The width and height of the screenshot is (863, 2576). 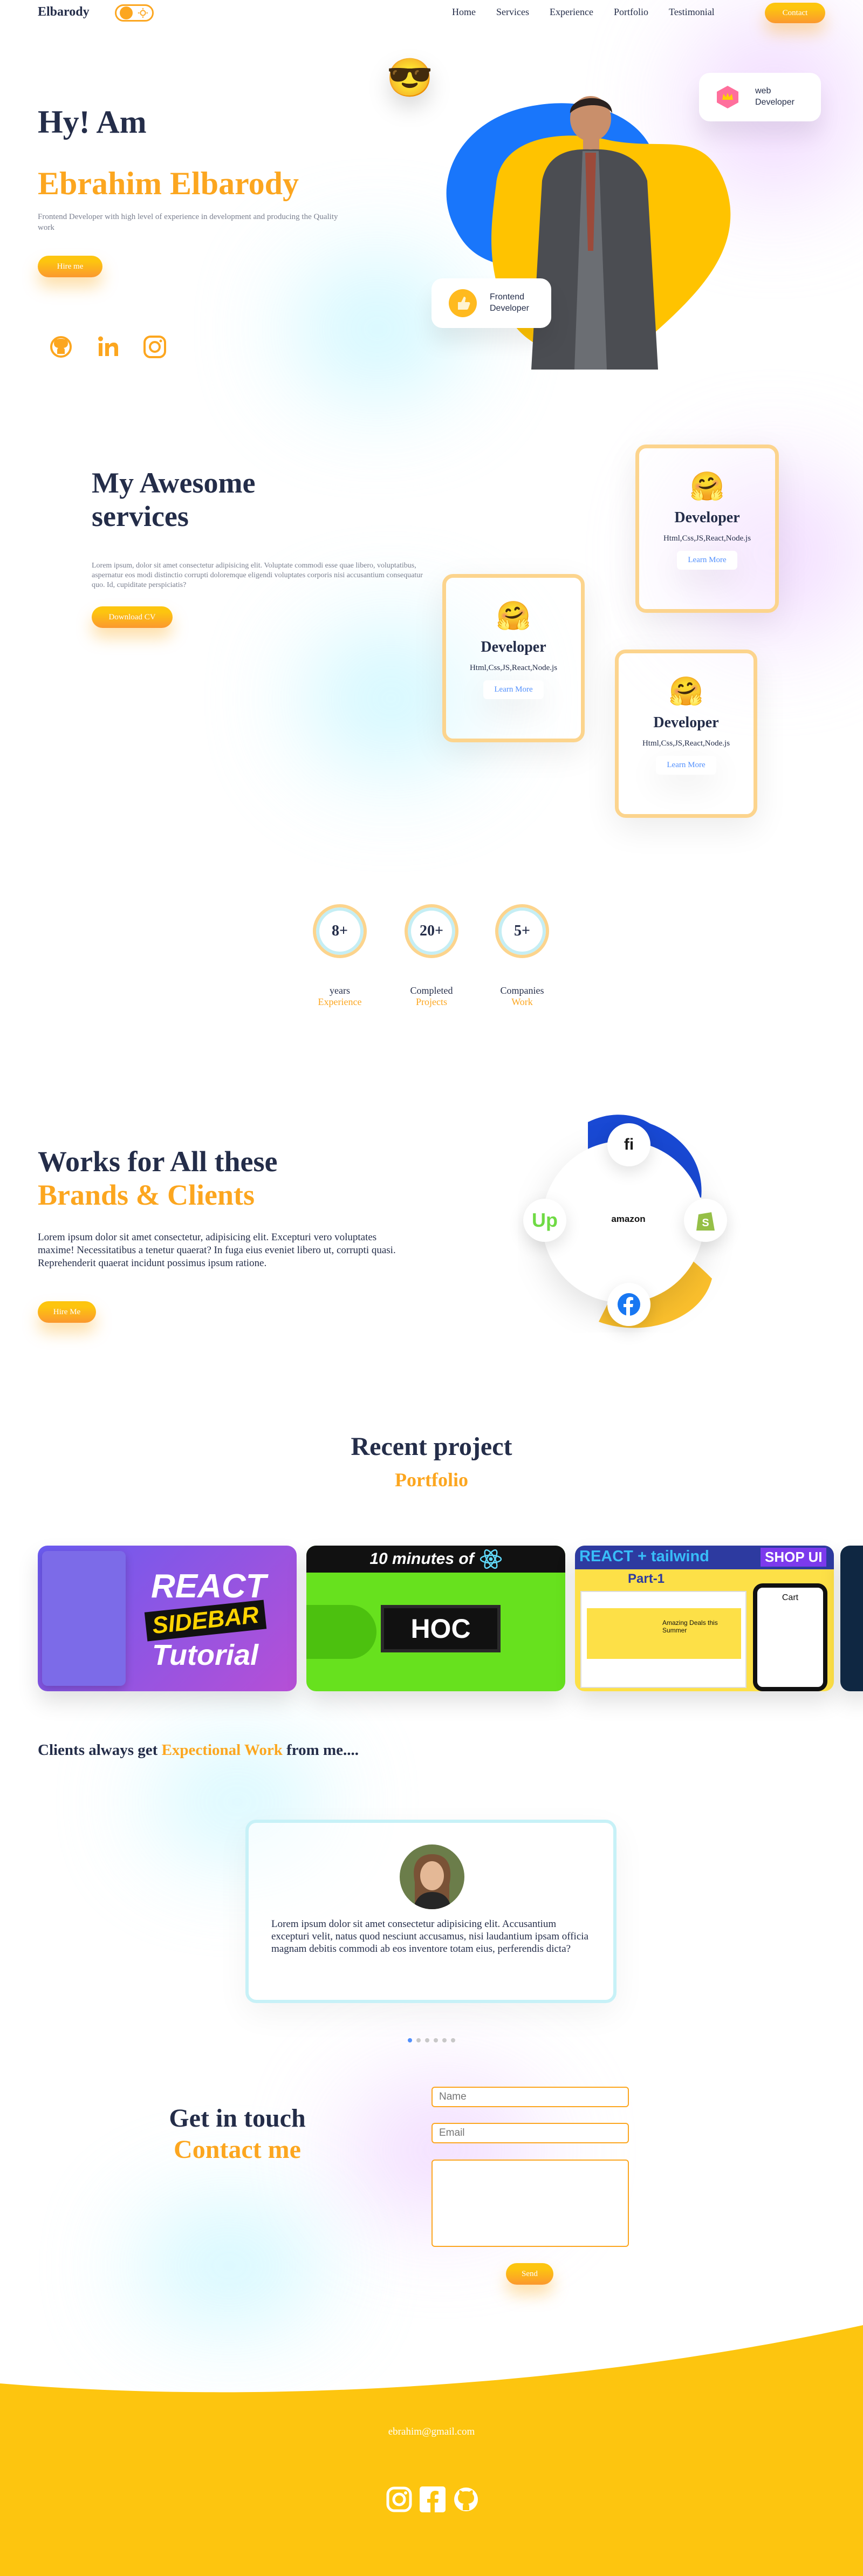 What do you see at coordinates (791, 1597) in the screenshot?
I see `thumb-shop-cart-title: Cart` at bounding box center [791, 1597].